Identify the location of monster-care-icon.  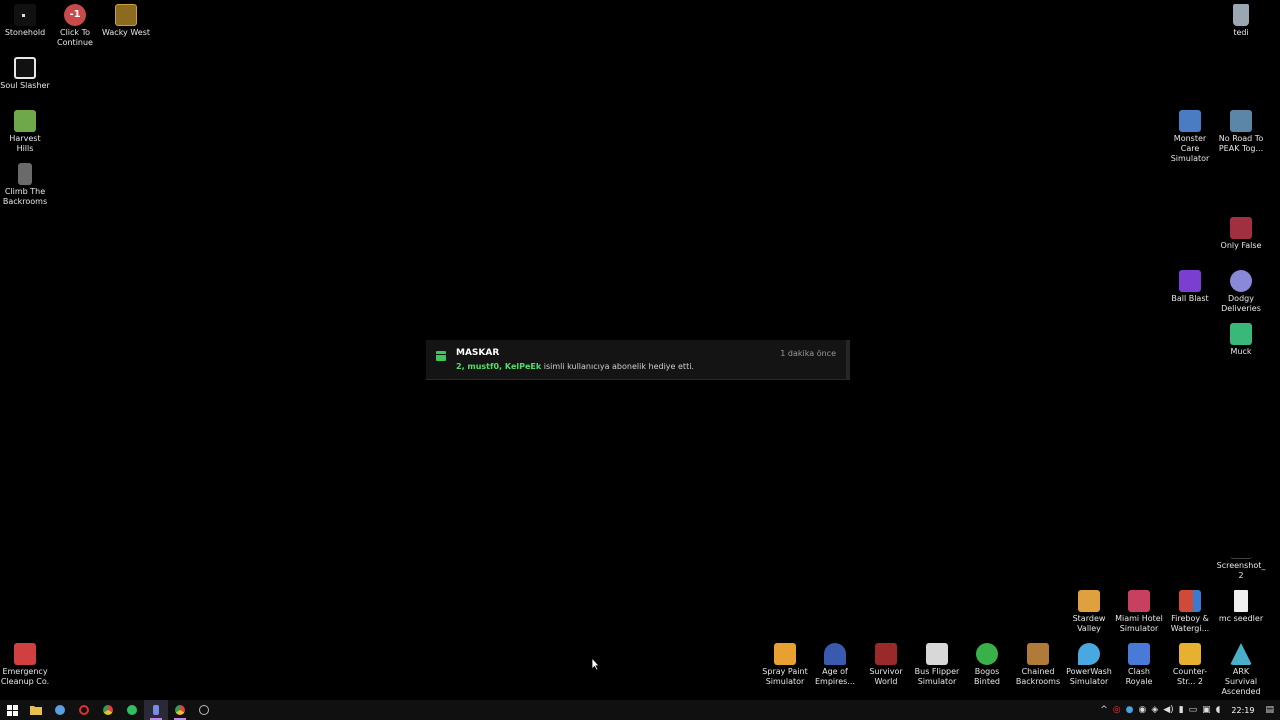
(1190, 121).